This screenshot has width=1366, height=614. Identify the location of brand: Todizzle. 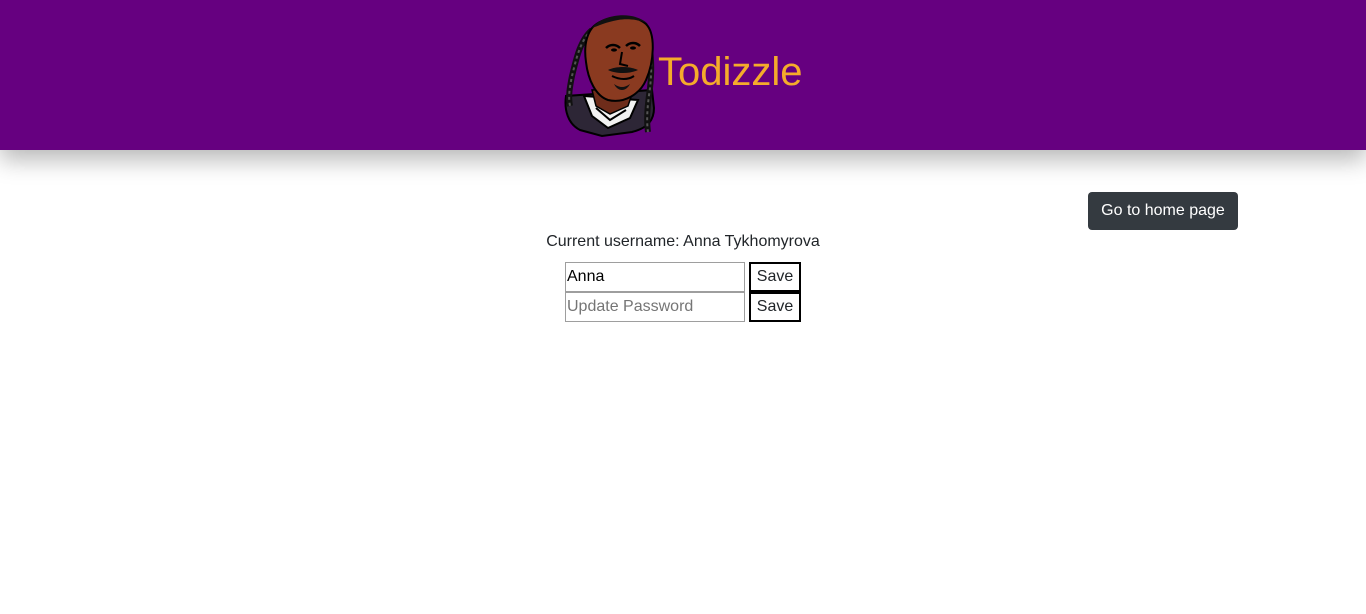
(682, 75).